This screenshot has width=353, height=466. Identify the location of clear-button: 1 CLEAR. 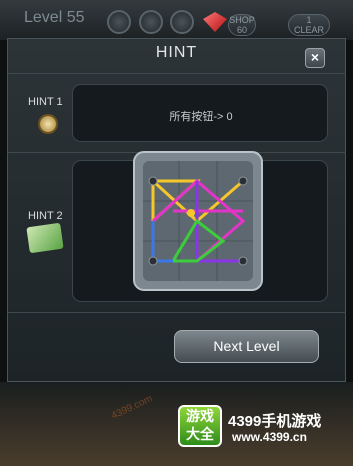
(309, 25).